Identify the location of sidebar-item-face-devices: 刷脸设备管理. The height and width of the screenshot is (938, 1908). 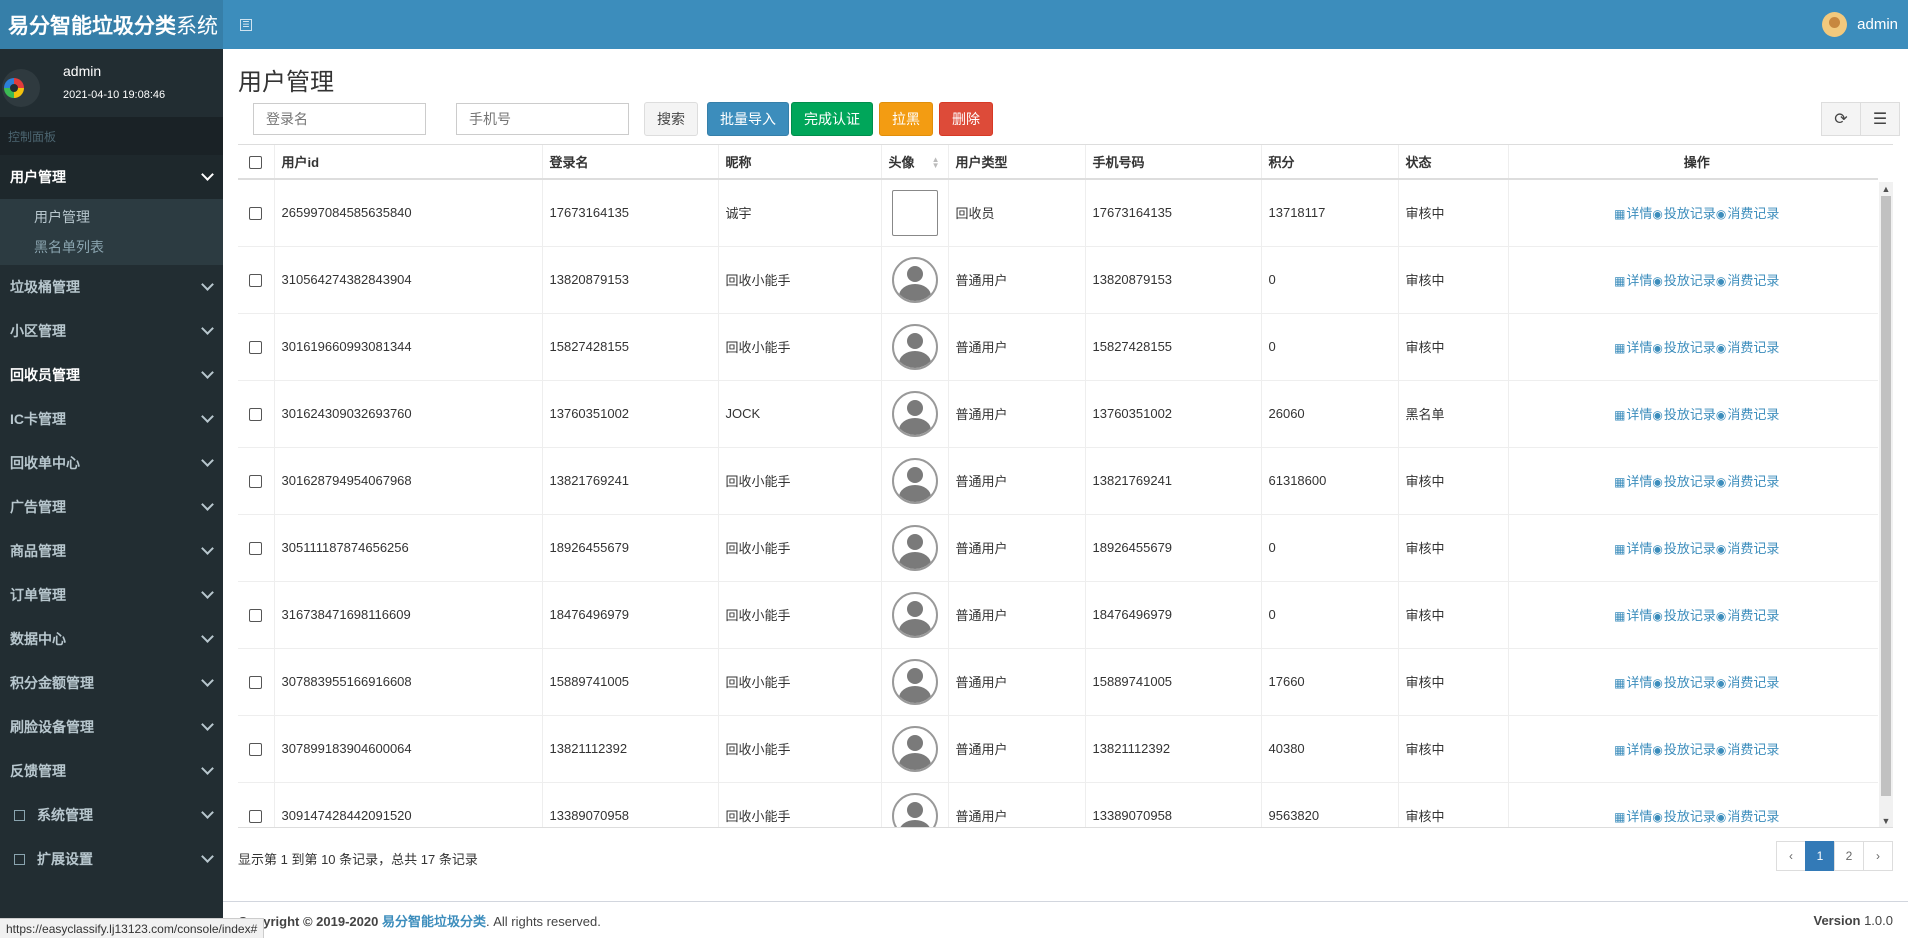
(111, 727).